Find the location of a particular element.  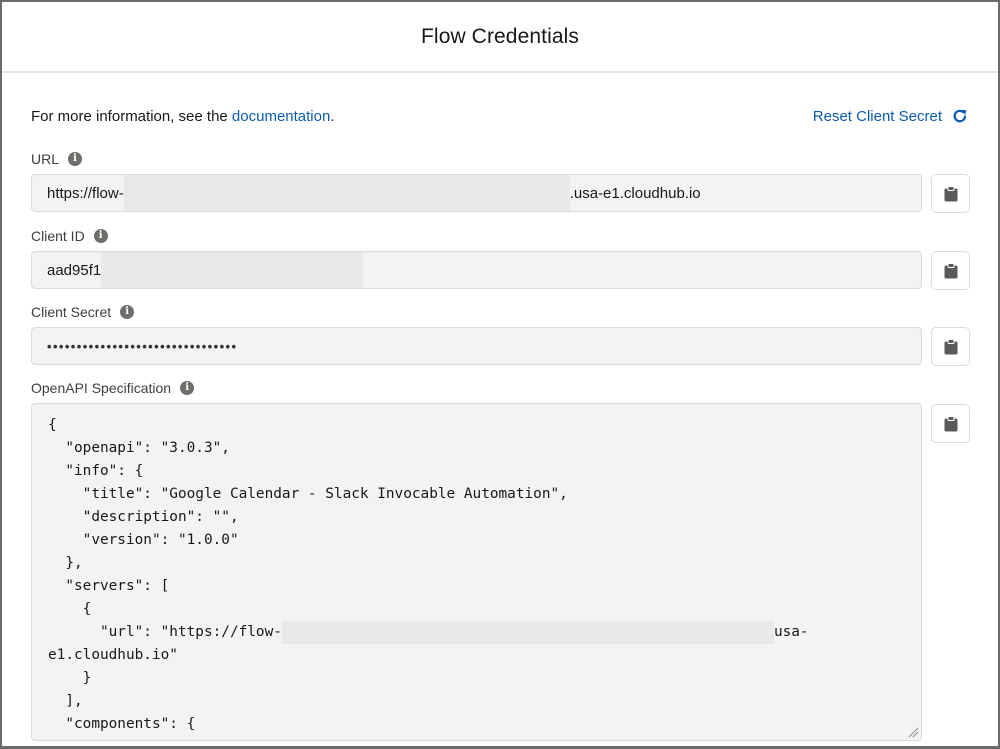

refresh-icon is located at coordinates (960, 116).